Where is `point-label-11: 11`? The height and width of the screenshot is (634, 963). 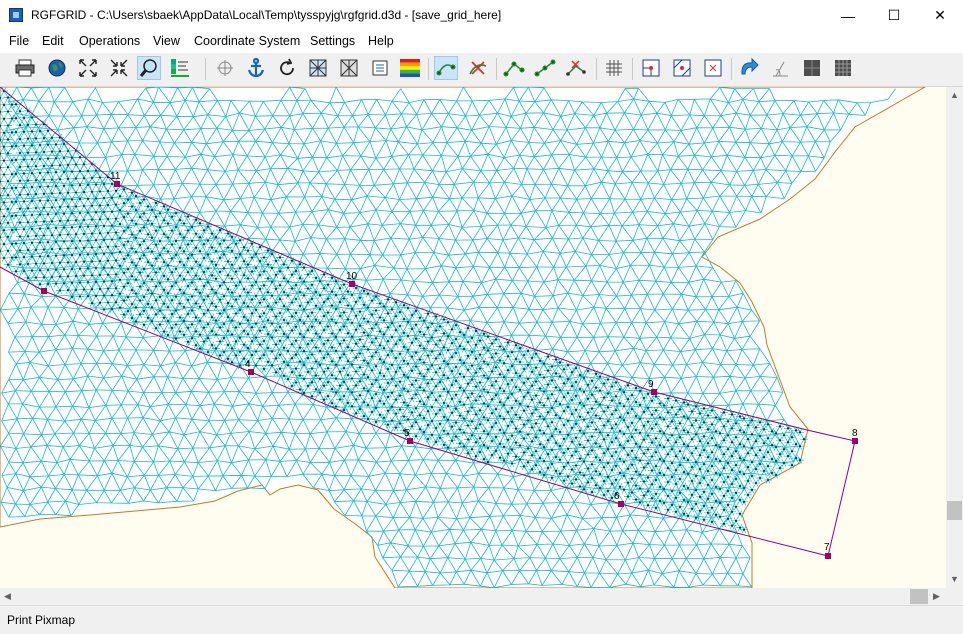 point-label-11: 11 is located at coordinates (115, 176).